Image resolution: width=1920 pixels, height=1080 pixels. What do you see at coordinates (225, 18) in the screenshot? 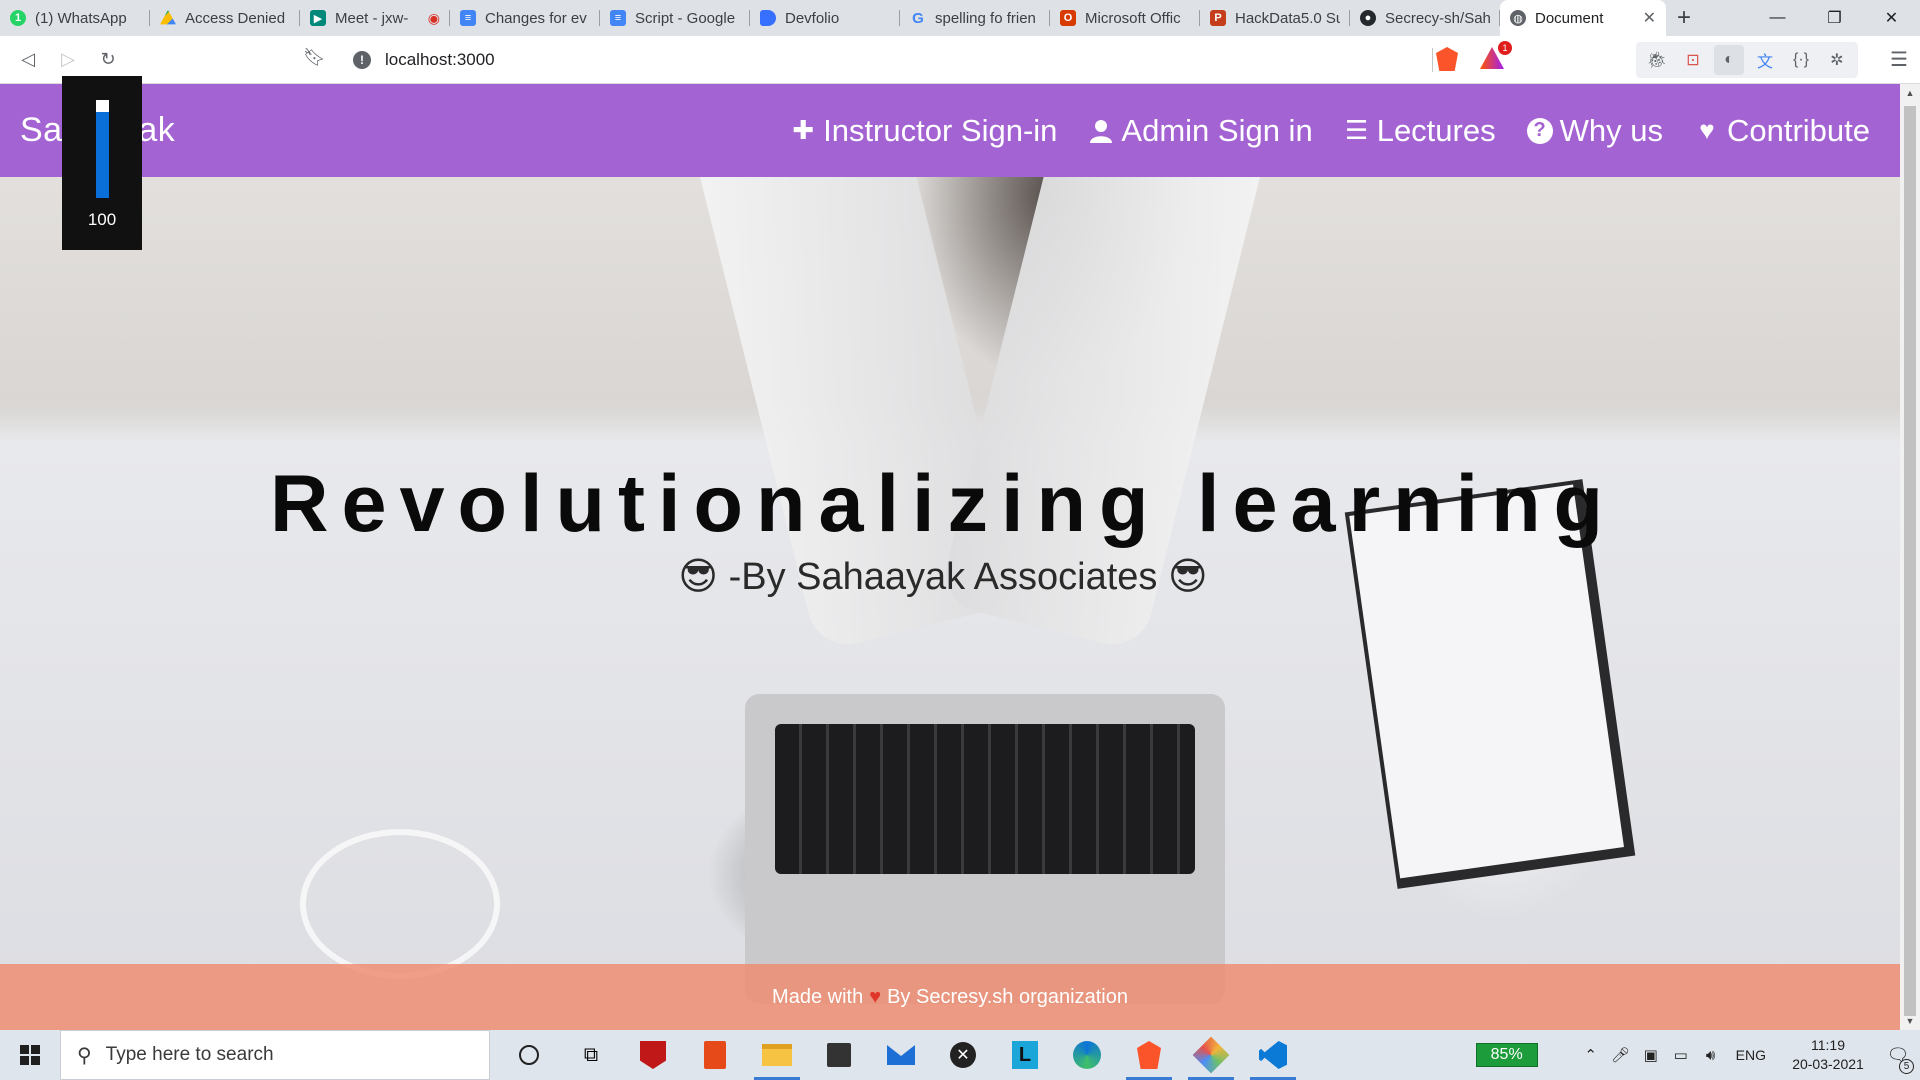
I see `browser-tab: Access Denied` at bounding box center [225, 18].